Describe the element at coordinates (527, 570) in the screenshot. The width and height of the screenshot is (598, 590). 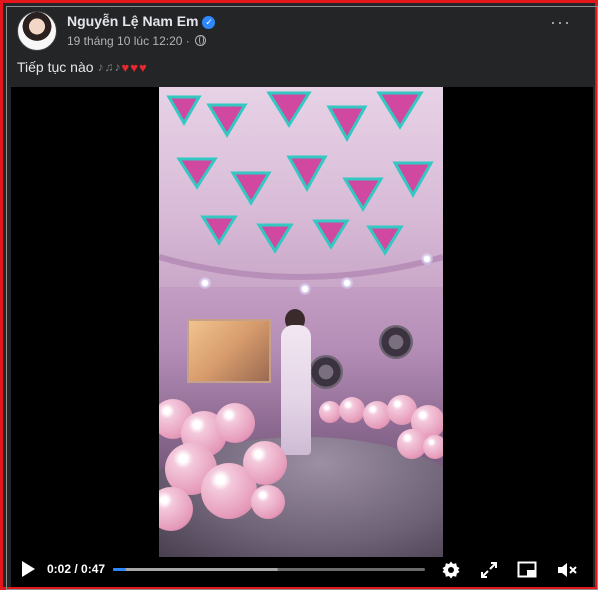
I see `picture-in-picture-icon` at that location.